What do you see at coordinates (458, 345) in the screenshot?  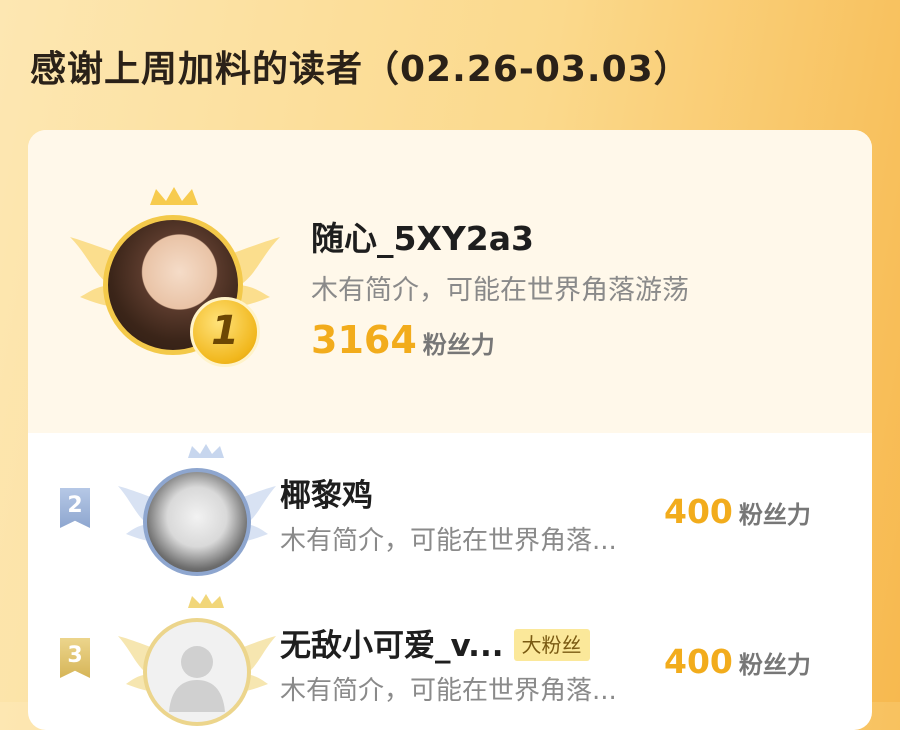 I see `rank-1-score-unit: 粉丝力` at bounding box center [458, 345].